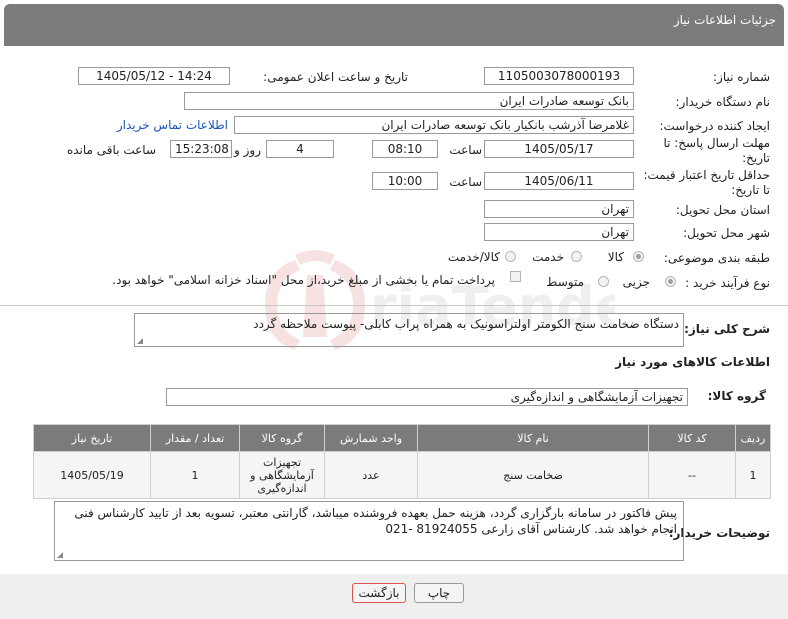 This screenshot has width=788, height=619. Describe the element at coordinates (371, 475) in the screenshot. I see `cell-unit: عدد` at that location.